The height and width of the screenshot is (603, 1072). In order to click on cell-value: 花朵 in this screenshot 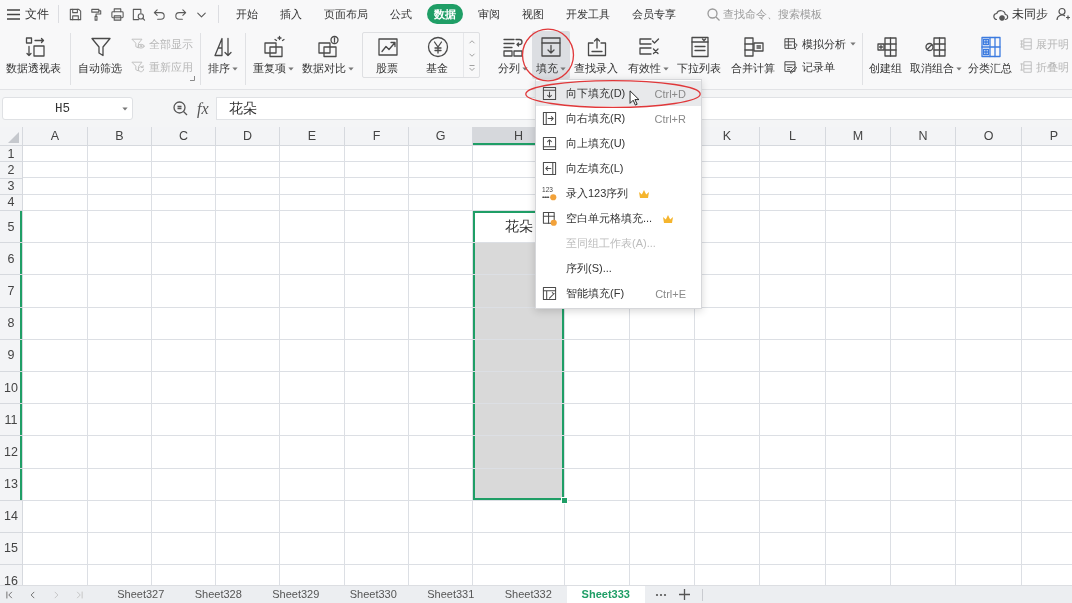, I will do `click(518, 226)`.